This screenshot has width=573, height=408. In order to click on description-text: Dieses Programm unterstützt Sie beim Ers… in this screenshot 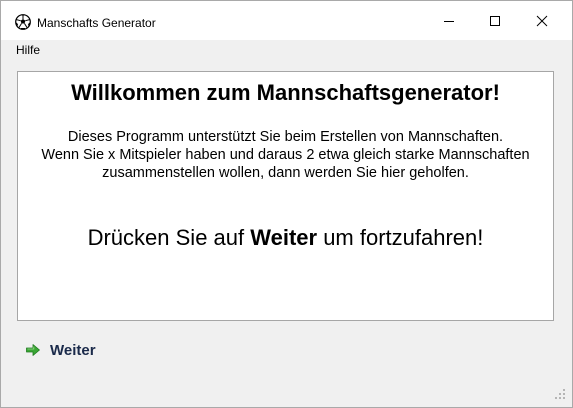, I will do `click(285, 155)`.